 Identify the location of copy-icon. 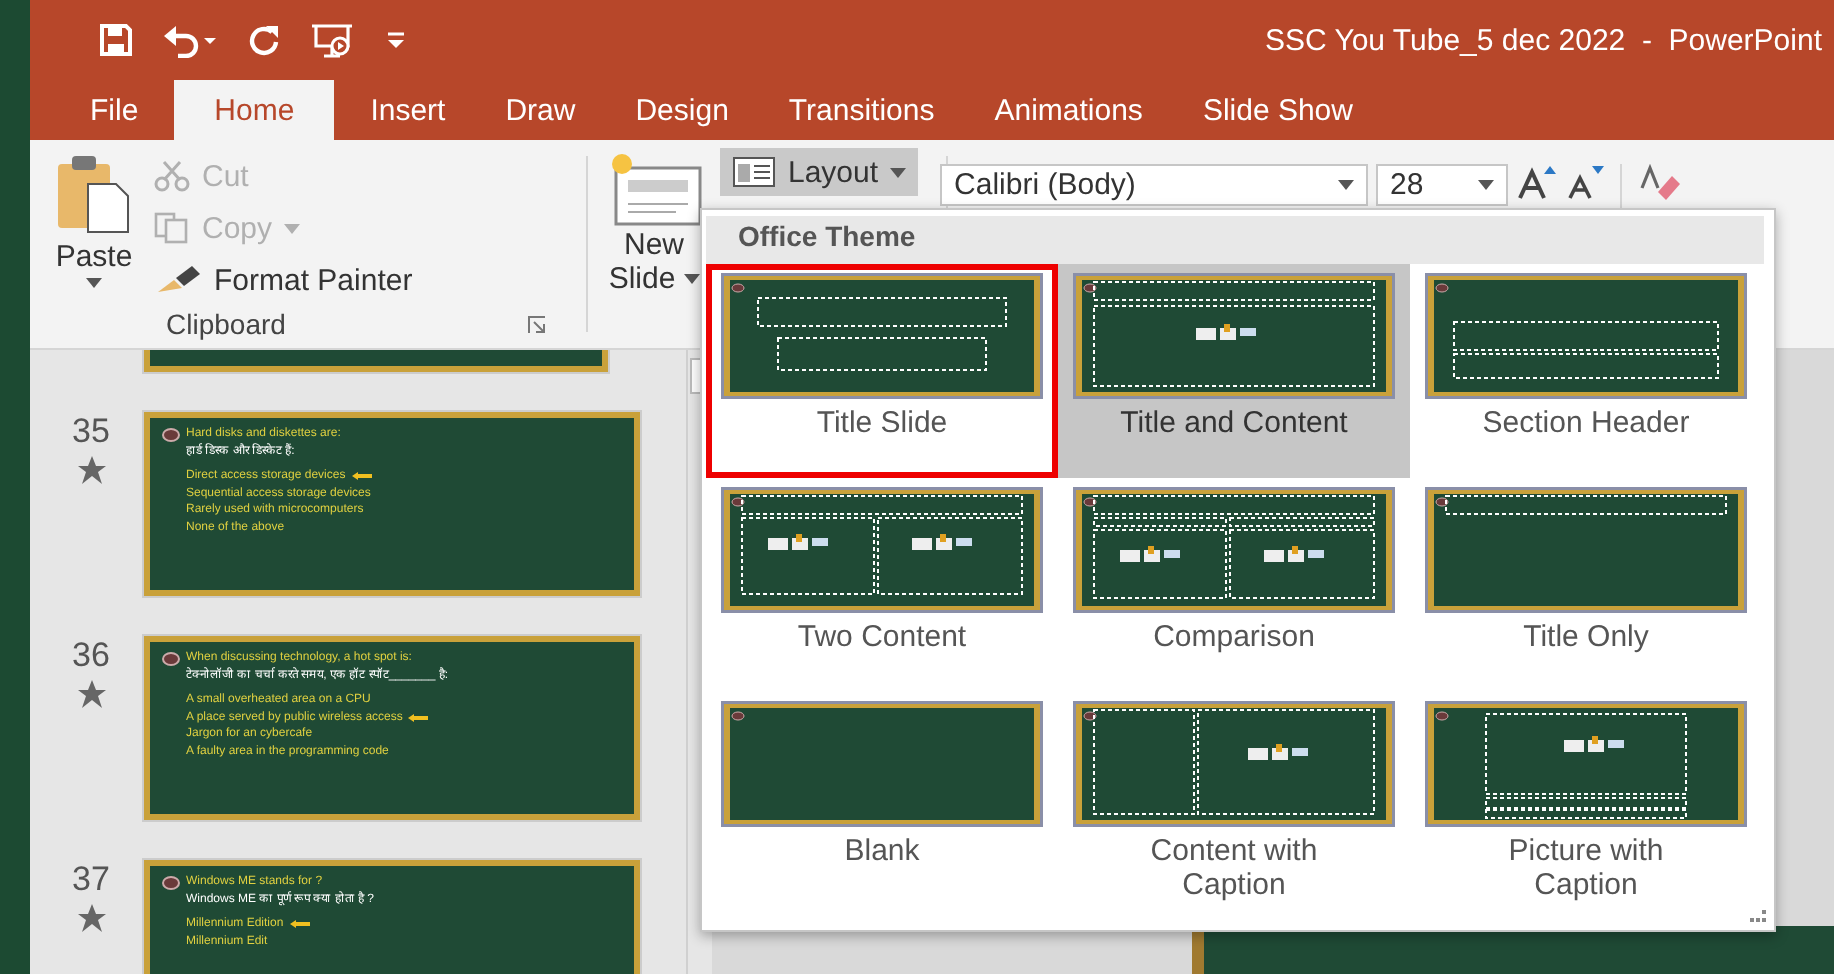
(172, 228).